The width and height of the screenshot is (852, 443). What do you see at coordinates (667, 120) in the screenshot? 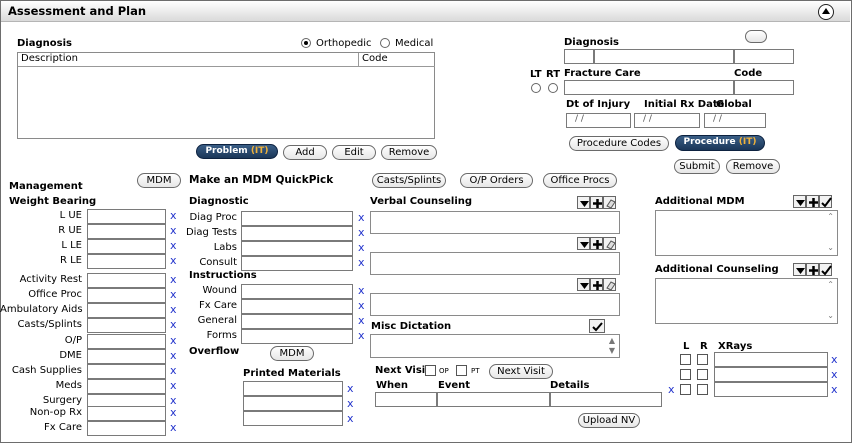
I see `initial-rx-field: / /` at bounding box center [667, 120].